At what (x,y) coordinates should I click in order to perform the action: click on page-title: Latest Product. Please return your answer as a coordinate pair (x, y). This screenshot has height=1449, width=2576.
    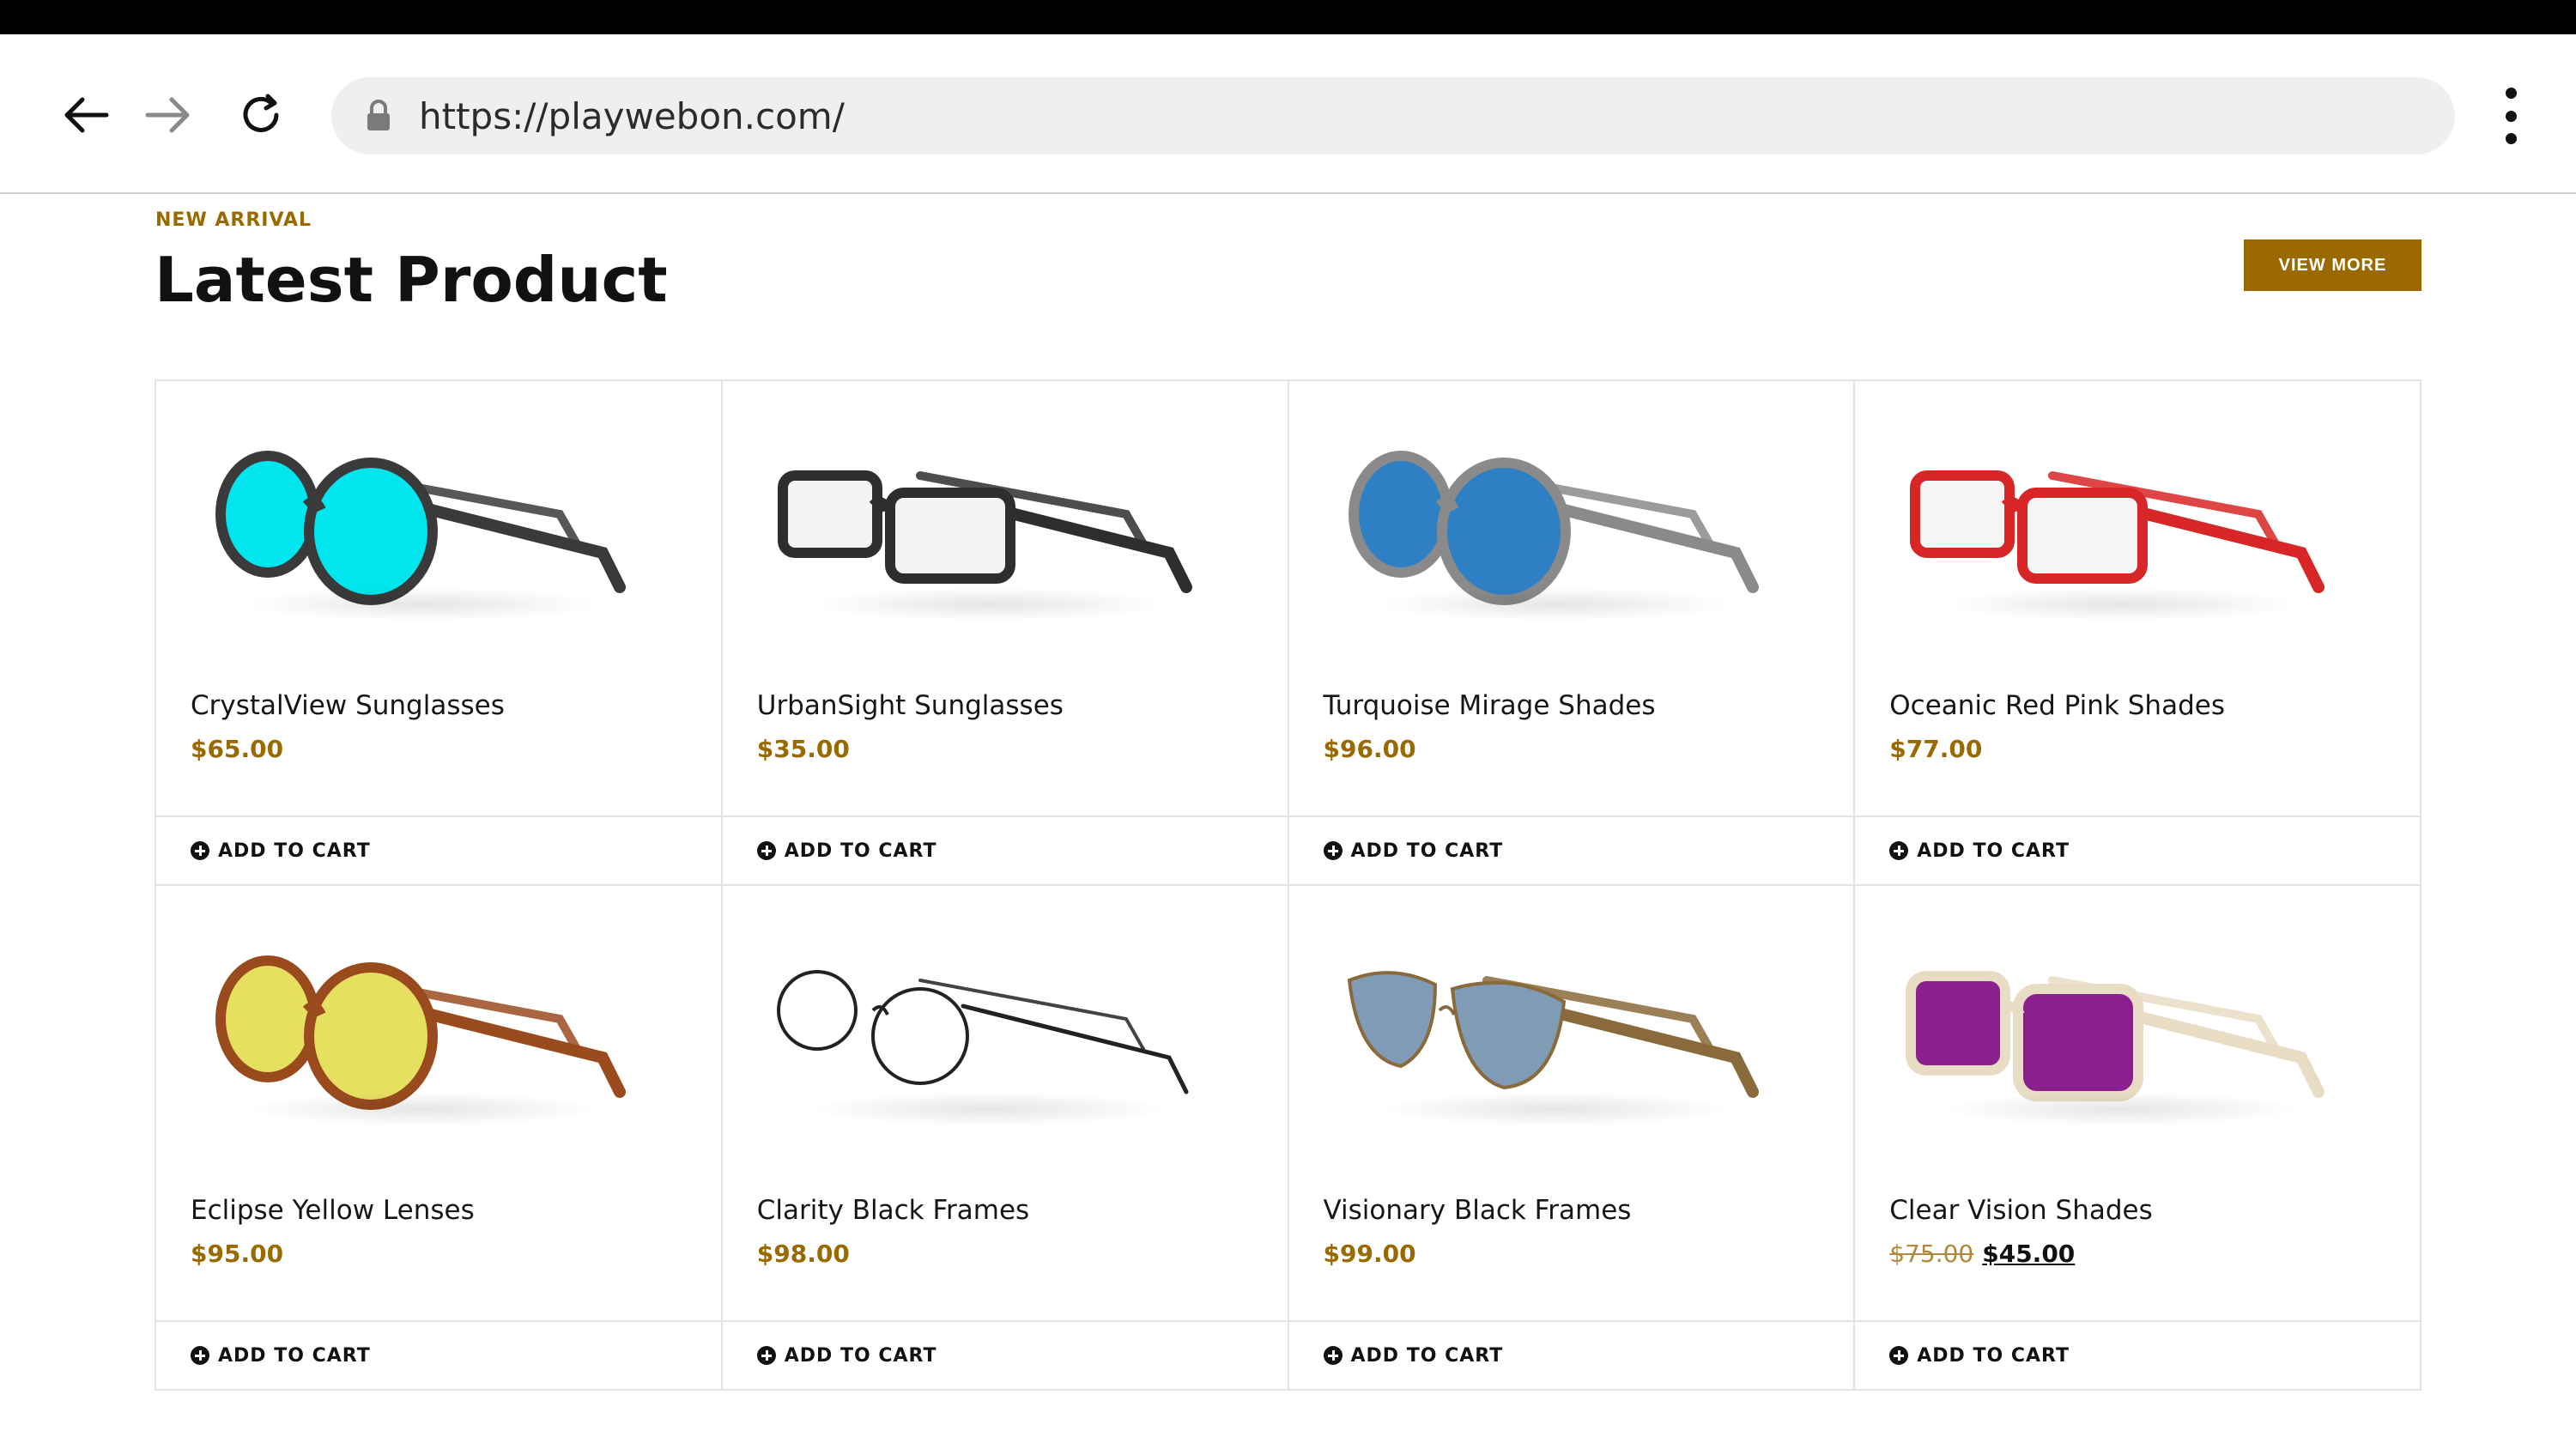
    Looking at the image, I should click on (411, 280).